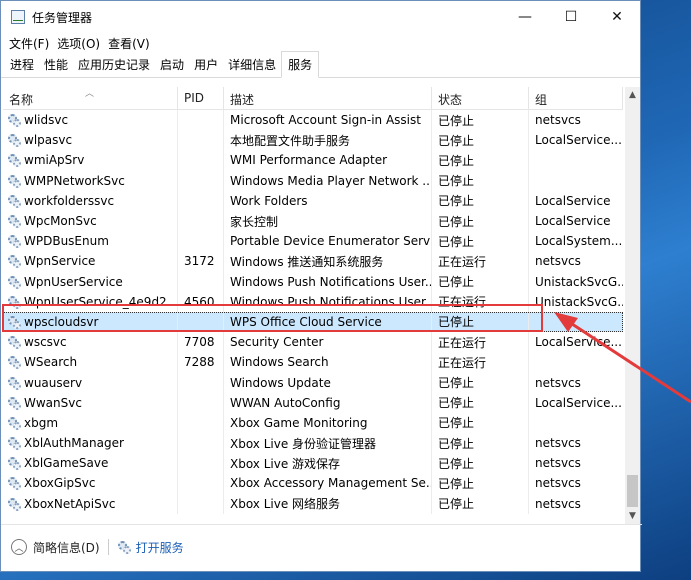 The width and height of the screenshot is (691, 580). I want to click on red-arrow-annotation, so click(622, 358).